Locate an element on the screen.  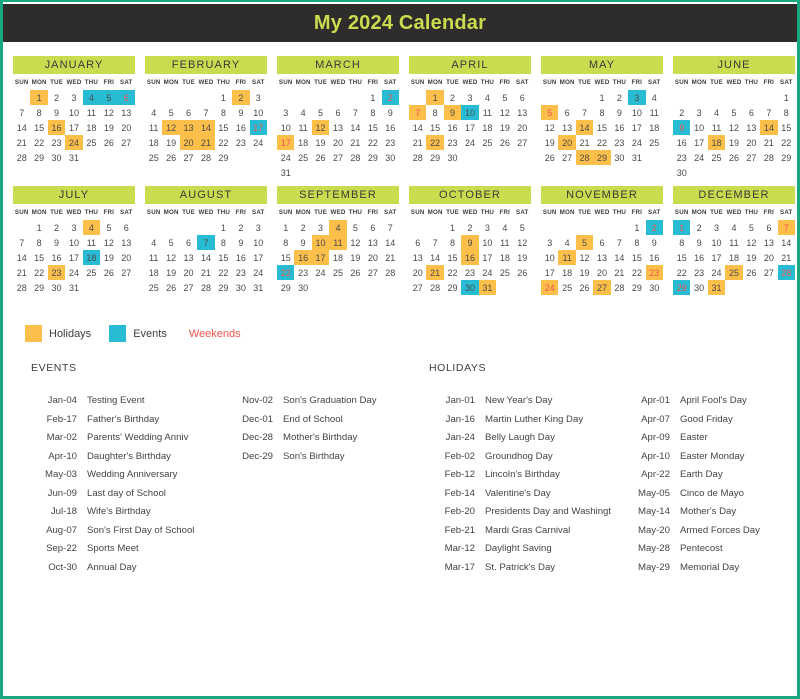
day-cell: 31 is located at coordinates (73, 157).